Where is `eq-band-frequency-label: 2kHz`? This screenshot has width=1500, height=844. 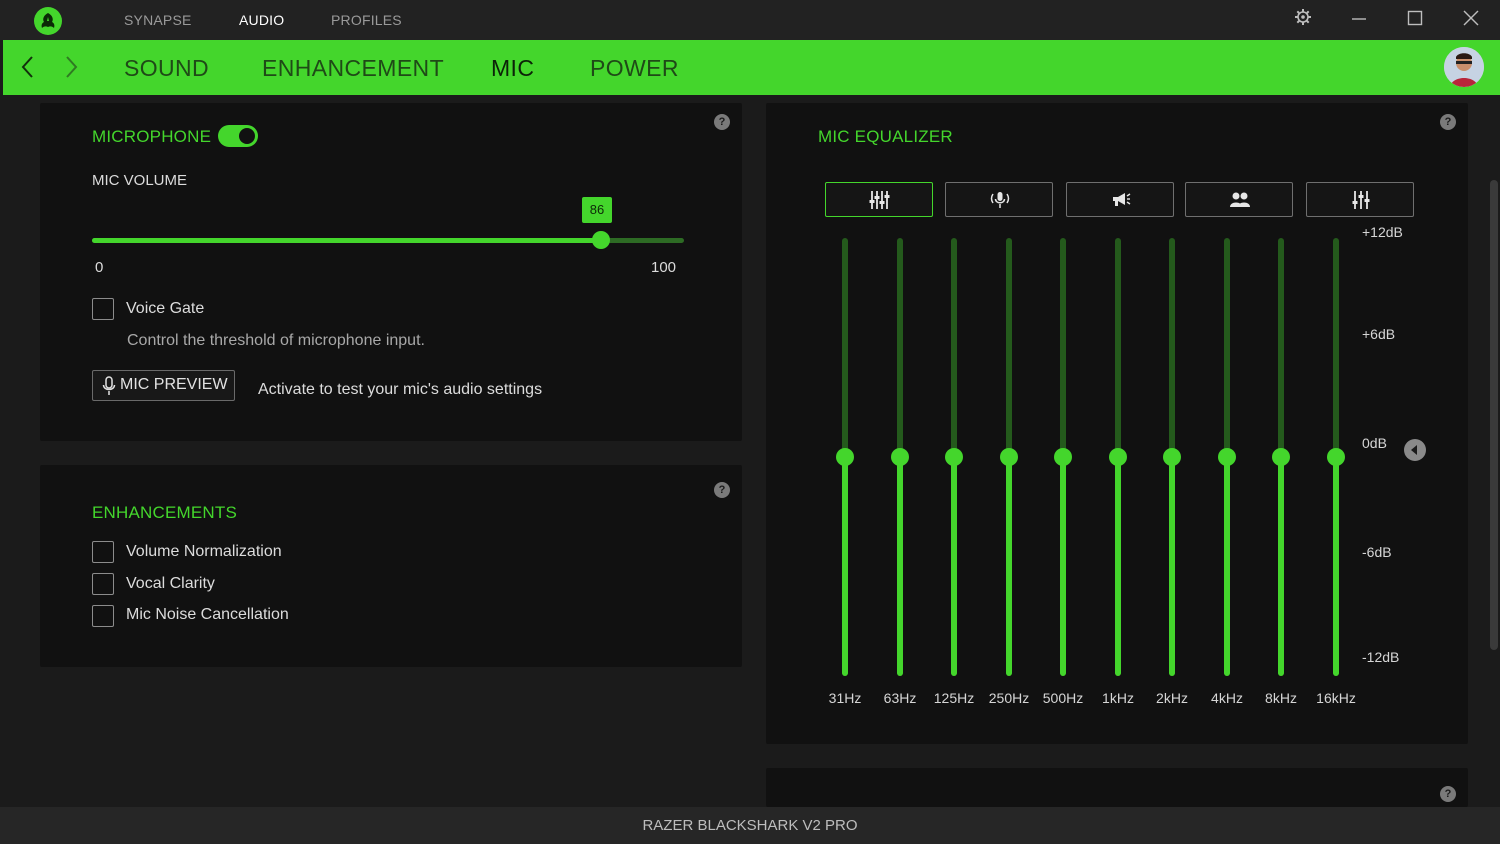
eq-band-frequency-label: 2kHz is located at coordinates (1172, 698).